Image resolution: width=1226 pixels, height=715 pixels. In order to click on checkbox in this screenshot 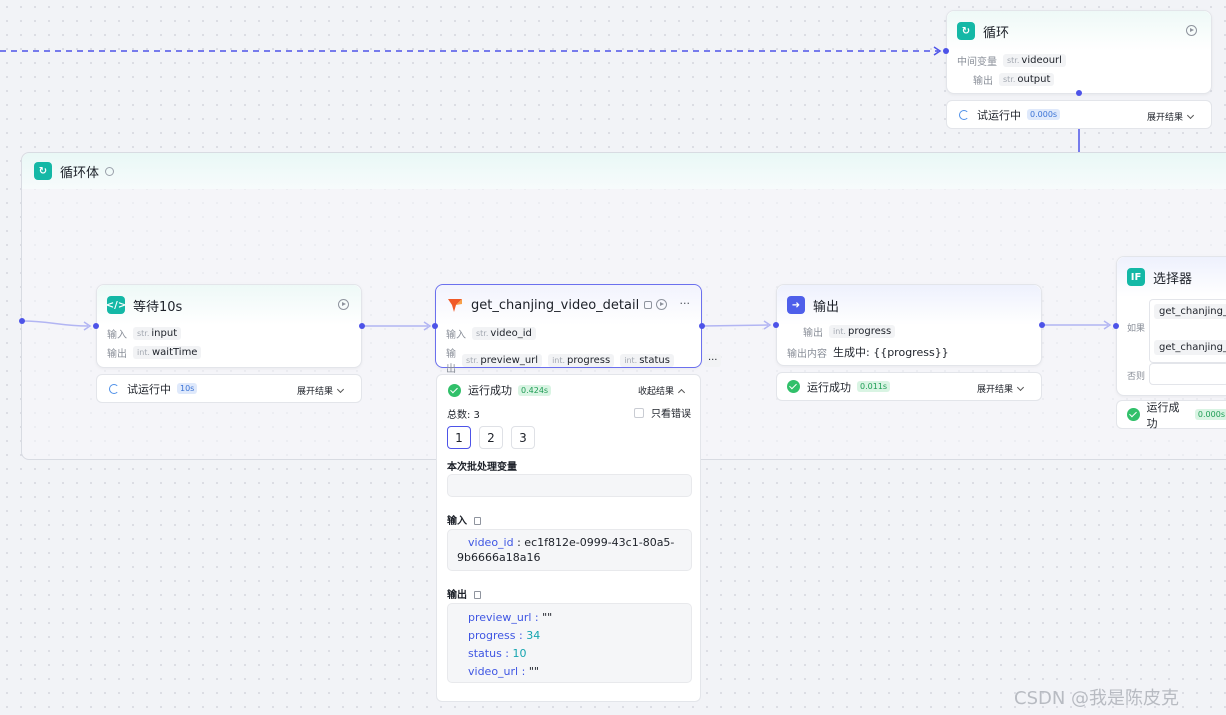, I will do `click(639, 412)`.